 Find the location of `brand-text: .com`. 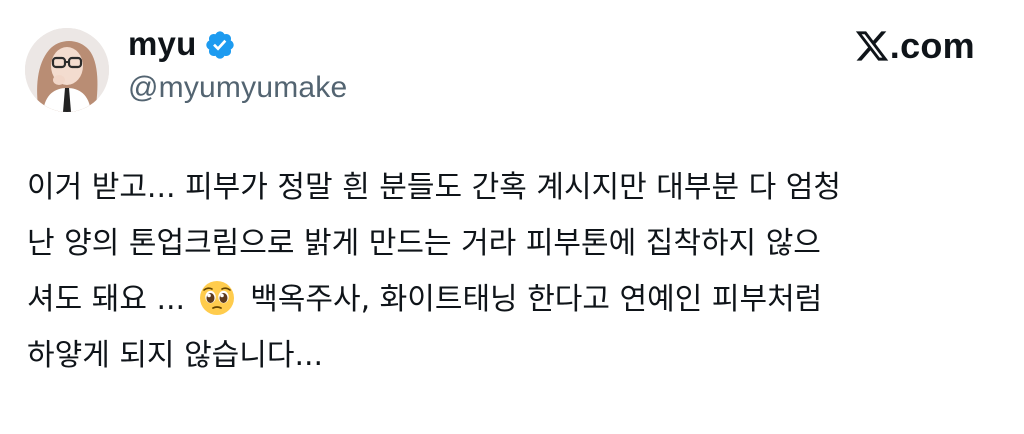

brand-text: .com is located at coordinates (932, 45).